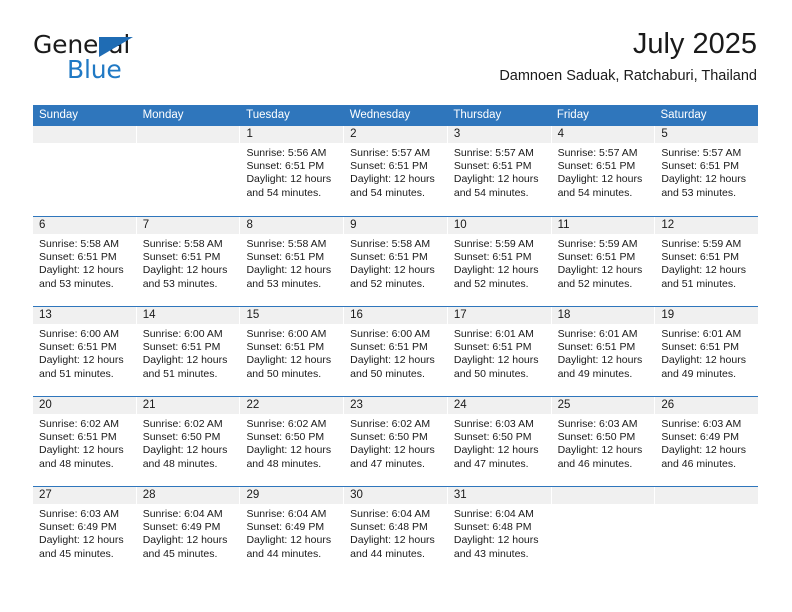  Describe the element at coordinates (182, 424) in the screenshot. I see `sunrise-text: Sunrise: 6:02 AM` at that location.